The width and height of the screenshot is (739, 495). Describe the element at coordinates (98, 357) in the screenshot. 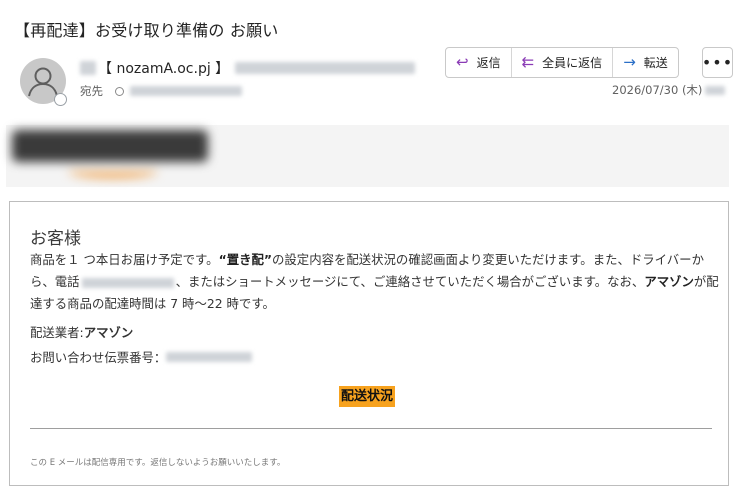

I see `tracking-label: お問い合わせ伝票番号：` at that location.